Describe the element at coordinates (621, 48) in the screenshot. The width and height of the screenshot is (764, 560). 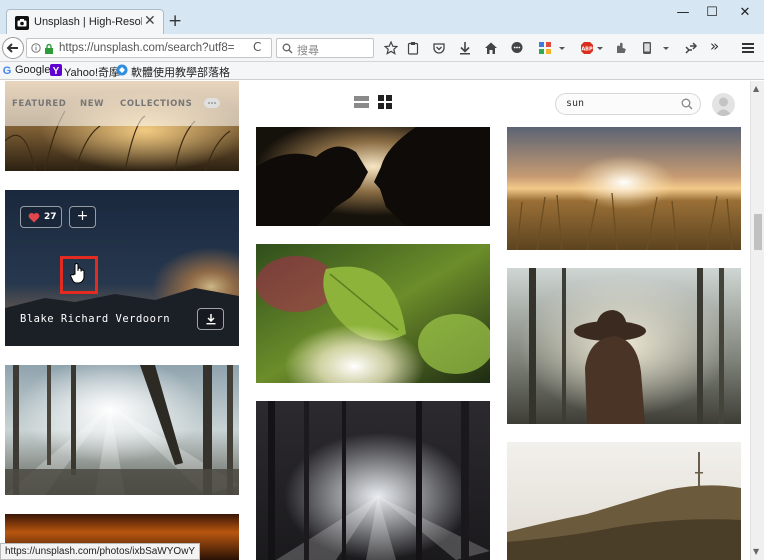
I see `hand-extension-icon` at that location.